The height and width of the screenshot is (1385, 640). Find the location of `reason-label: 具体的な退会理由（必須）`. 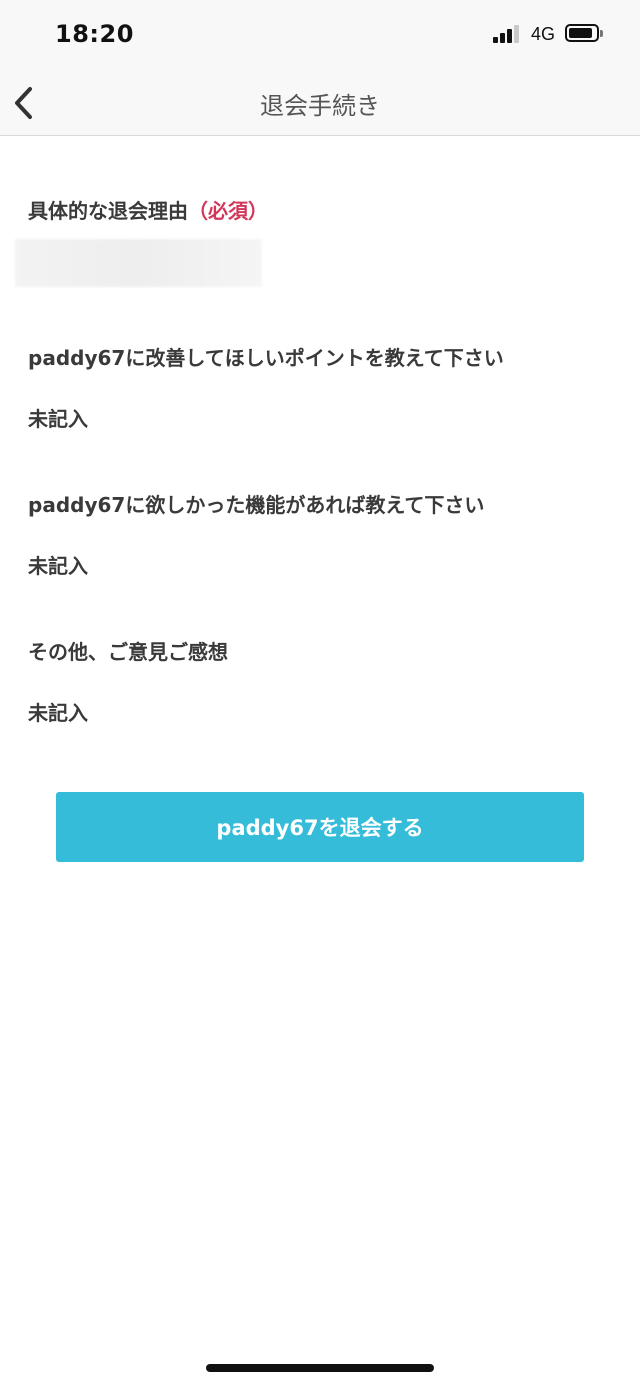

reason-label: 具体的な退会理由（必須） is located at coordinates (148, 209).